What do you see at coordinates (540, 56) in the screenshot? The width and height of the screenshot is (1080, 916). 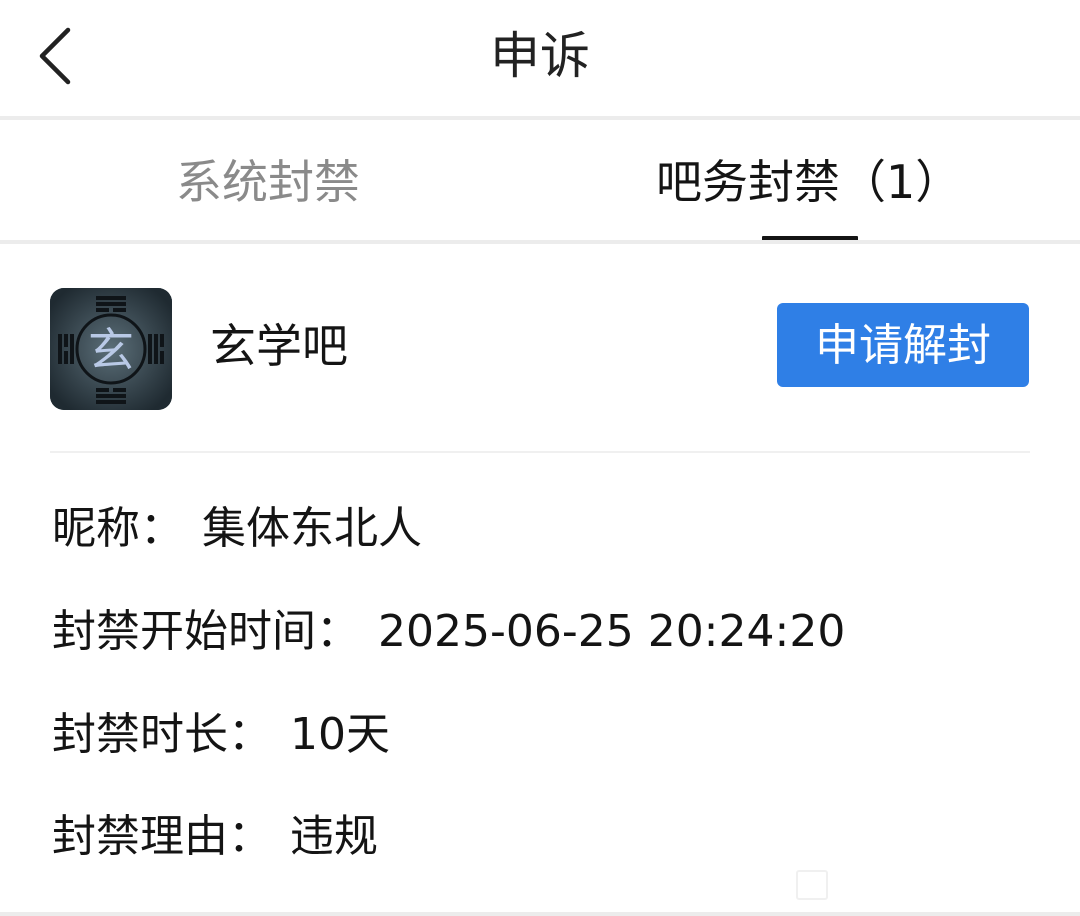 I see `page-title: 申诉` at bounding box center [540, 56].